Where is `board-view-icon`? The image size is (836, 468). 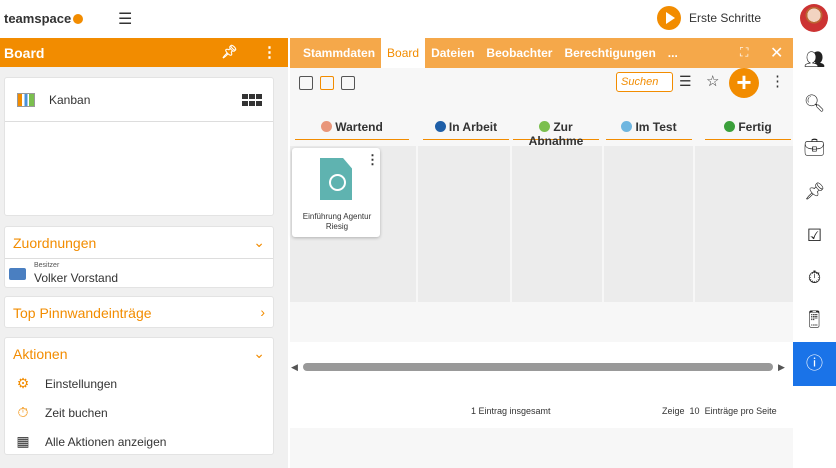 board-view-icon is located at coordinates (327, 83).